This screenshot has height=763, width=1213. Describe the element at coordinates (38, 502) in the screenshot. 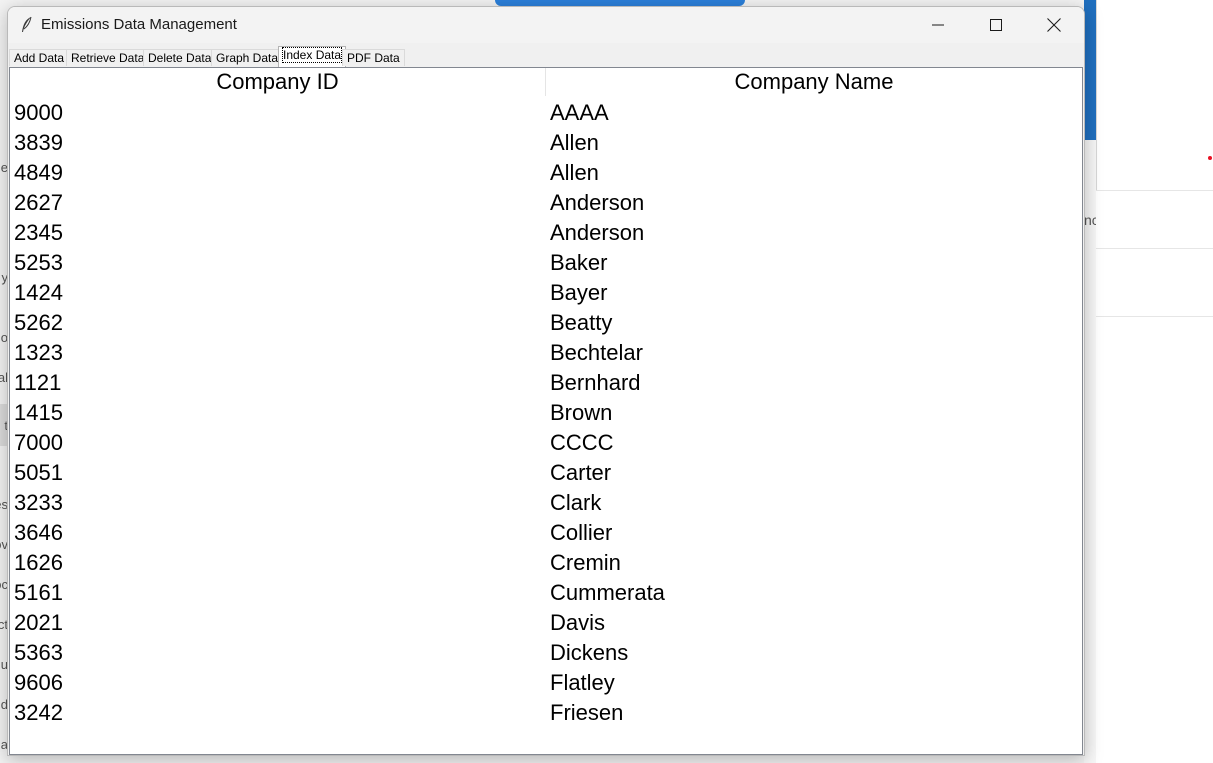

I see `company-id-cell: 3233` at that location.